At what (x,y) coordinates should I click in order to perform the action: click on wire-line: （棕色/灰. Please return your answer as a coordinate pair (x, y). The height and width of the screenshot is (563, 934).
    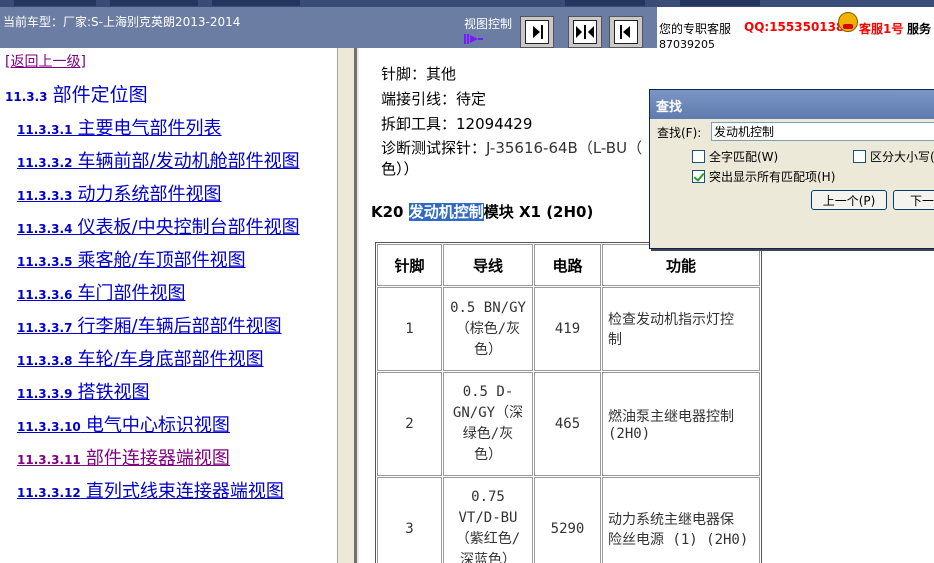
    Looking at the image, I should click on (488, 328).